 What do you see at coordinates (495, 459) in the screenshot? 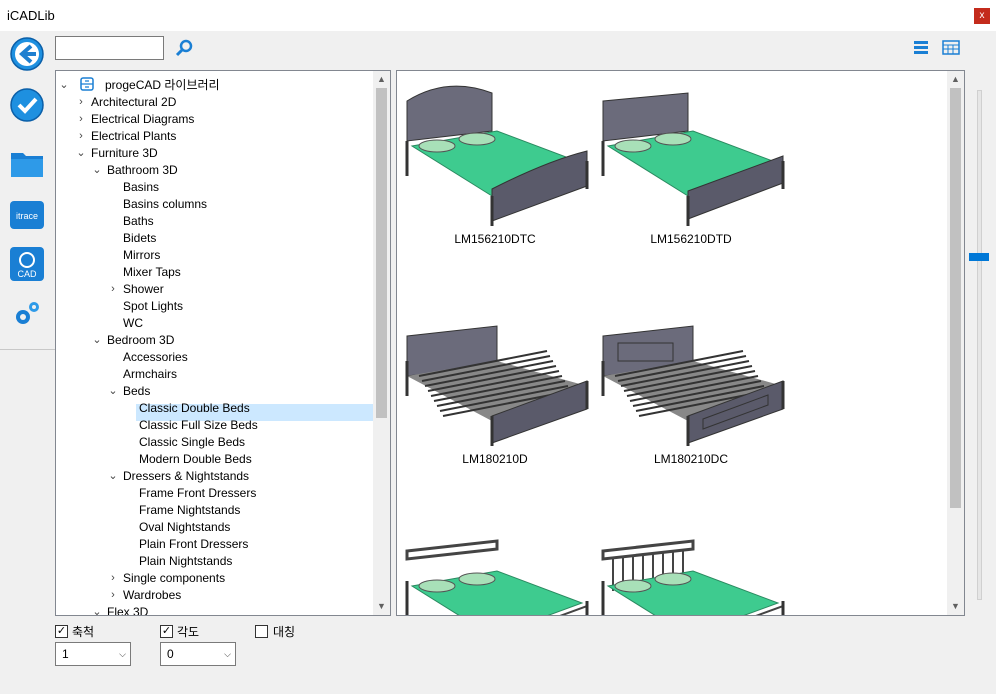
I see `gallery-caption: LM180210D` at bounding box center [495, 459].